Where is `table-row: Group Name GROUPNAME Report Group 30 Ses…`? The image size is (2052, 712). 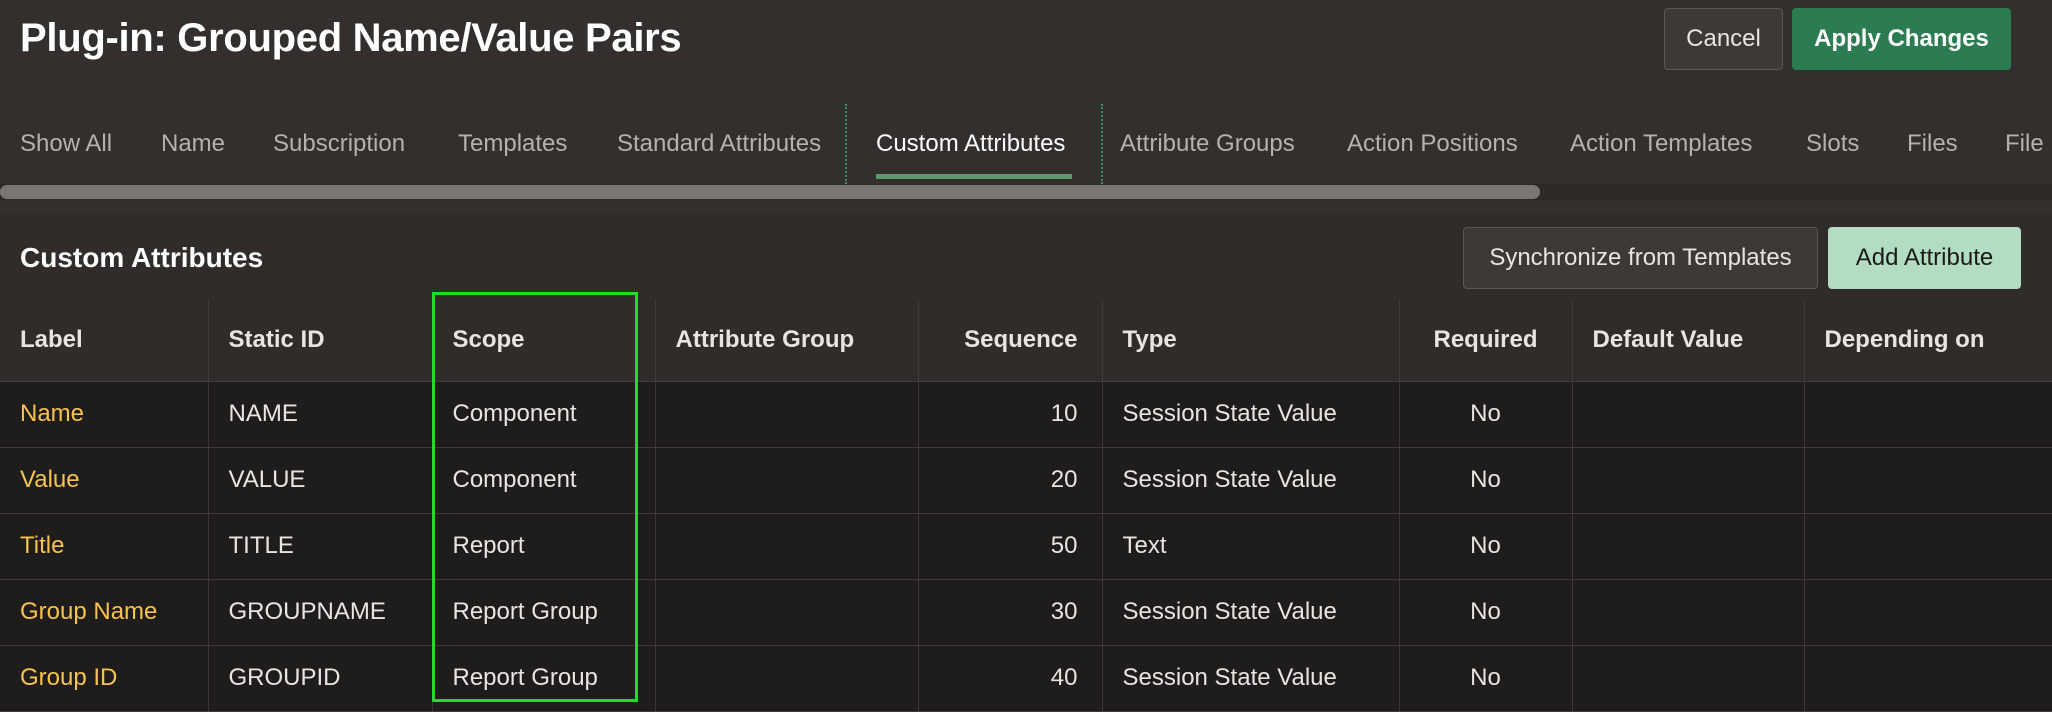 table-row: Group Name GROUPNAME Report Group 30 Ses… is located at coordinates (1026, 612).